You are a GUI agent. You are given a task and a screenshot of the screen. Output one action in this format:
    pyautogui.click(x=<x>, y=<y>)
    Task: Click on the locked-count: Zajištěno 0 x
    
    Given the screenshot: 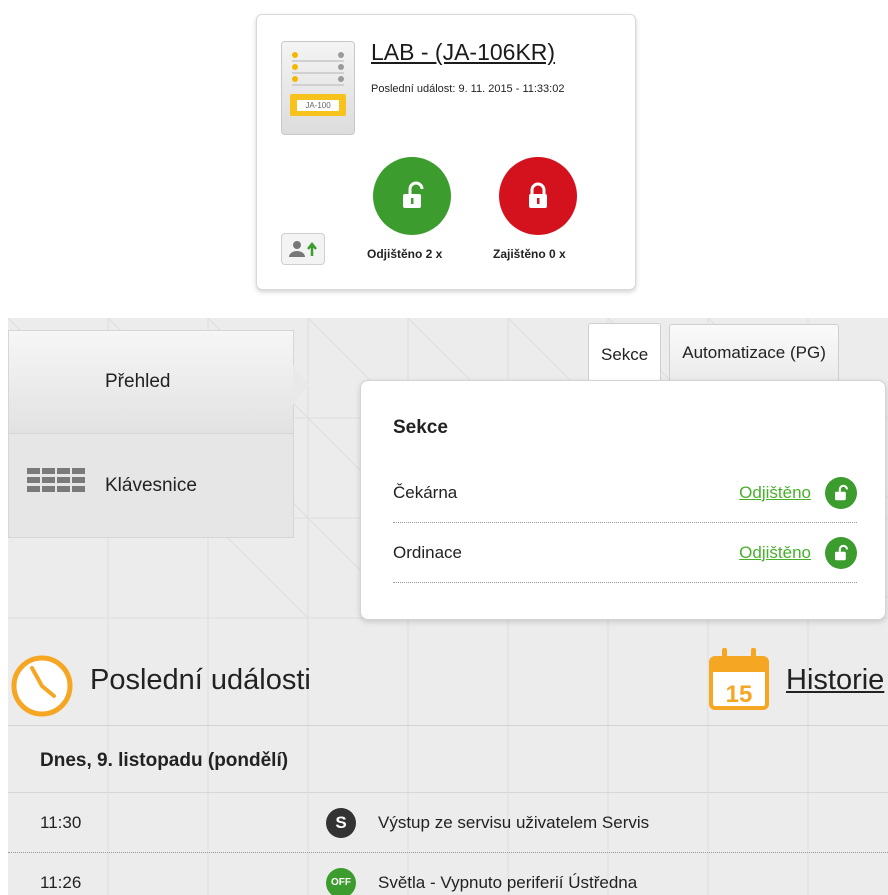 What is the action you would take?
    pyautogui.click(x=529, y=254)
    